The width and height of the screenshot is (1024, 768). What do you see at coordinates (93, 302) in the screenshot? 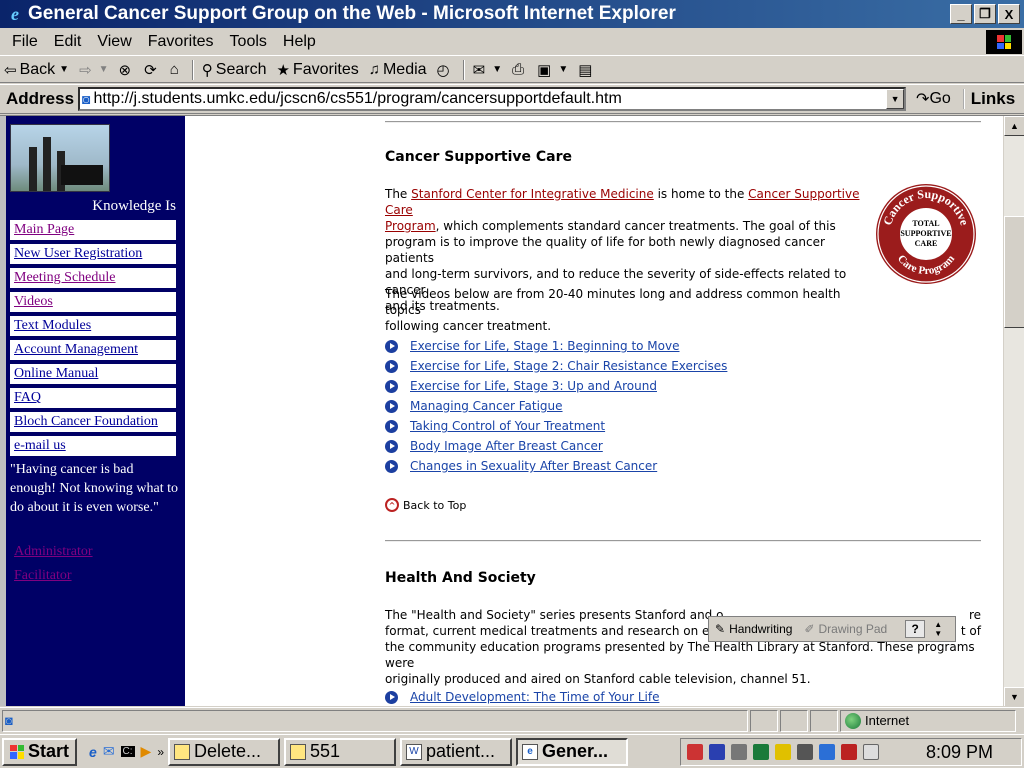
I see `nav-videos: Videos` at bounding box center [93, 302].